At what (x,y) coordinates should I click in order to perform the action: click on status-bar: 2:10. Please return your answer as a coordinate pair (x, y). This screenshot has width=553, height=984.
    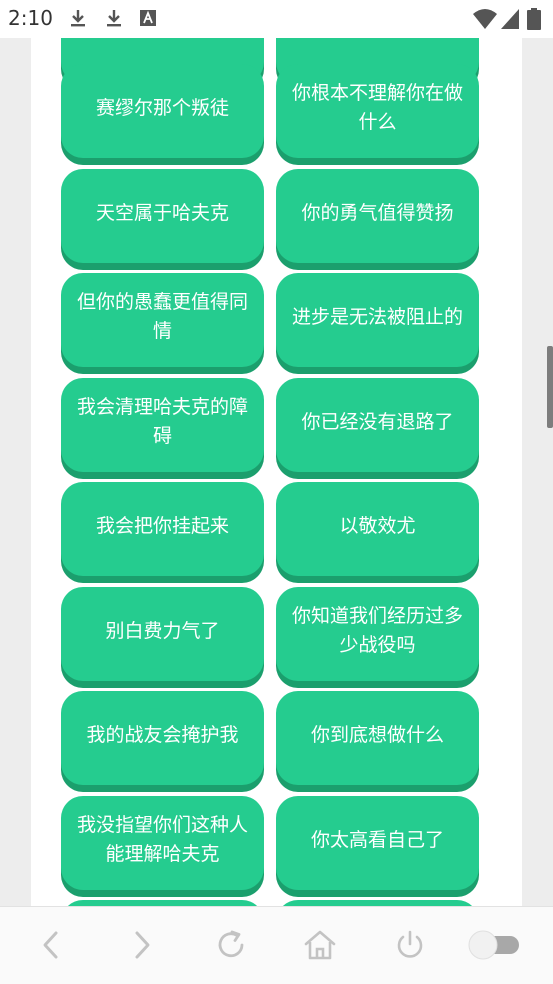
    Looking at the image, I should click on (276, 19).